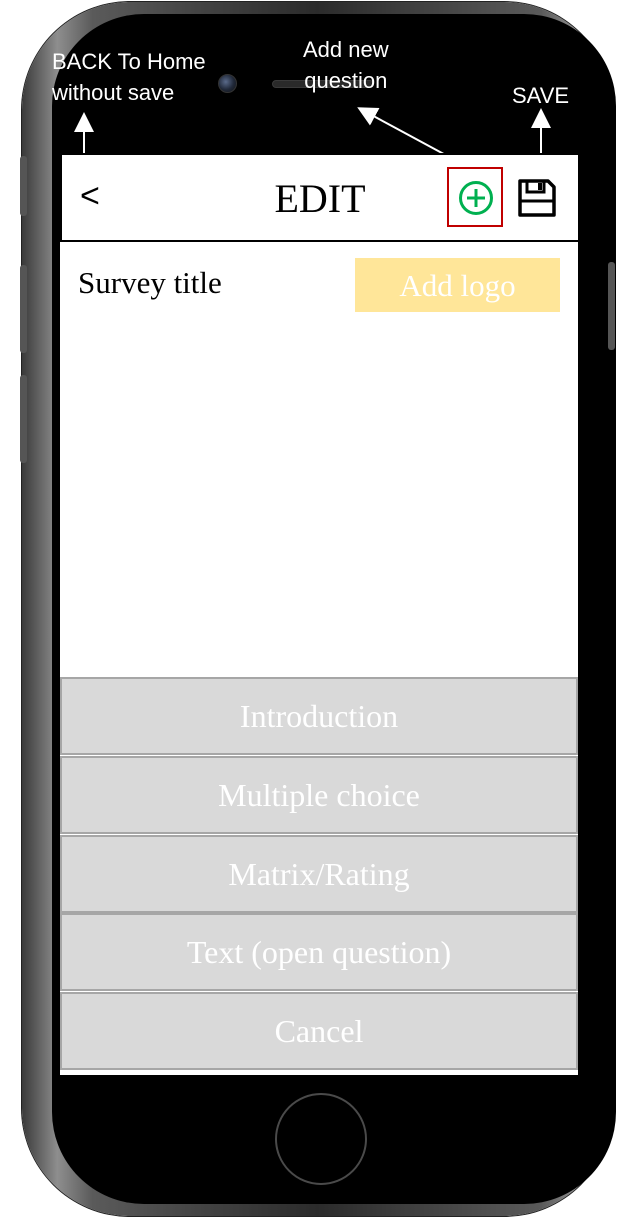  What do you see at coordinates (321, 1139) in the screenshot?
I see `home-button` at bounding box center [321, 1139].